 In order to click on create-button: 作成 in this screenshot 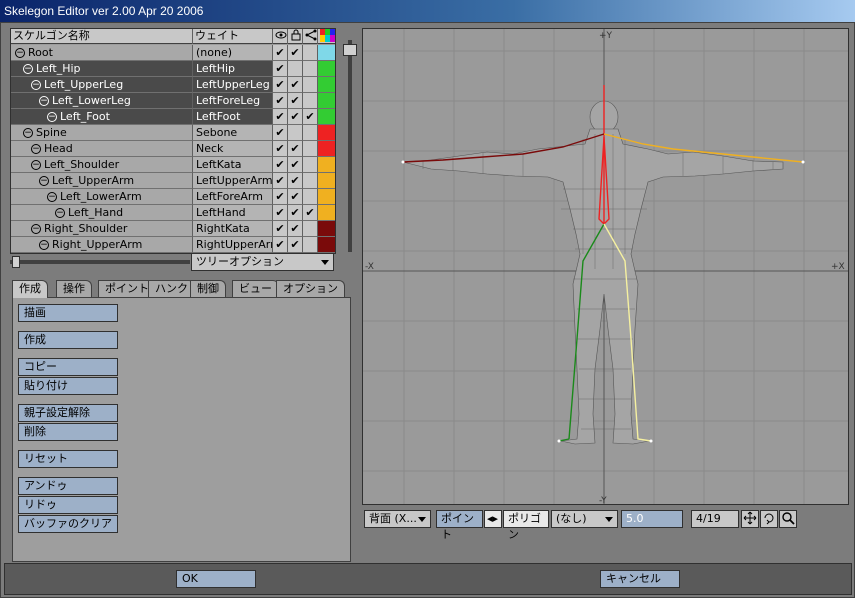, I will do `click(68, 340)`.